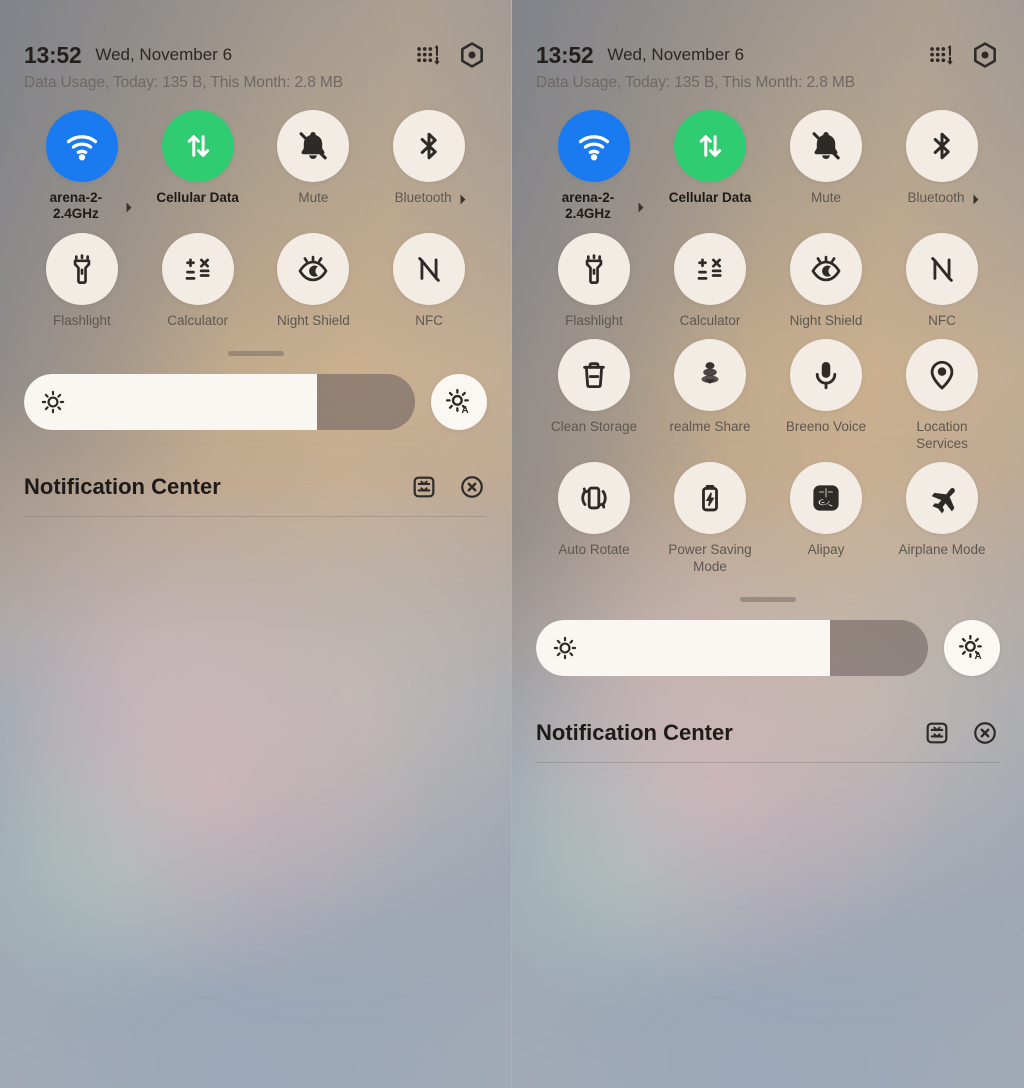 The image size is (1024, 1088). I want to click on status-clock: 13:52, so click(565, 54).